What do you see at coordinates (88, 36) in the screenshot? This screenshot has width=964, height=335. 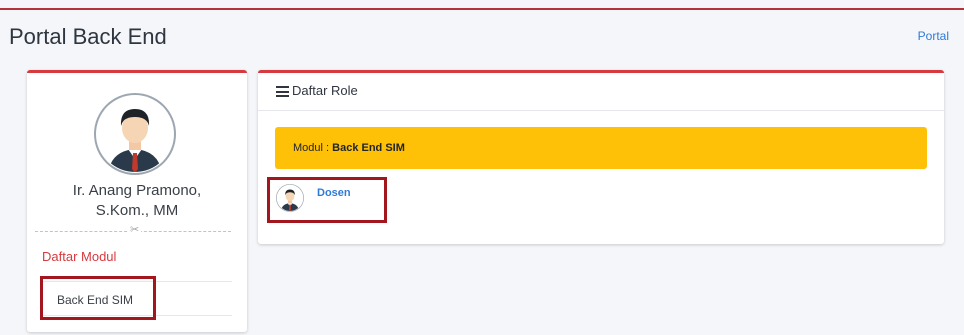 I see `page-title: Portal Back End` at bounding box center [88, 36].